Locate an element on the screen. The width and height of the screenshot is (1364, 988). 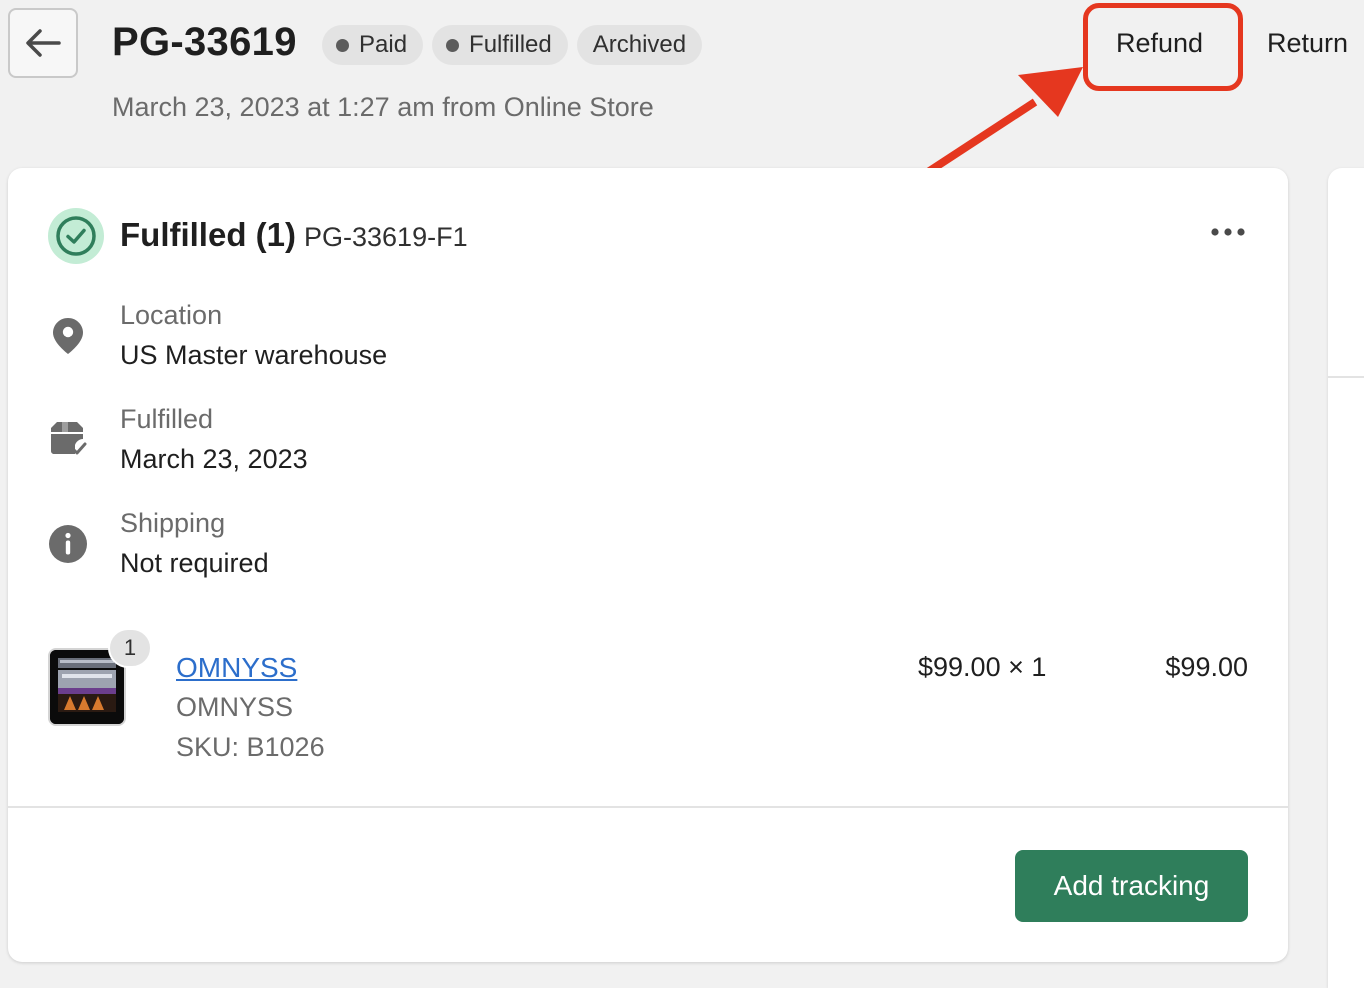
check-circle-icon is located at coordinates (76, 236).